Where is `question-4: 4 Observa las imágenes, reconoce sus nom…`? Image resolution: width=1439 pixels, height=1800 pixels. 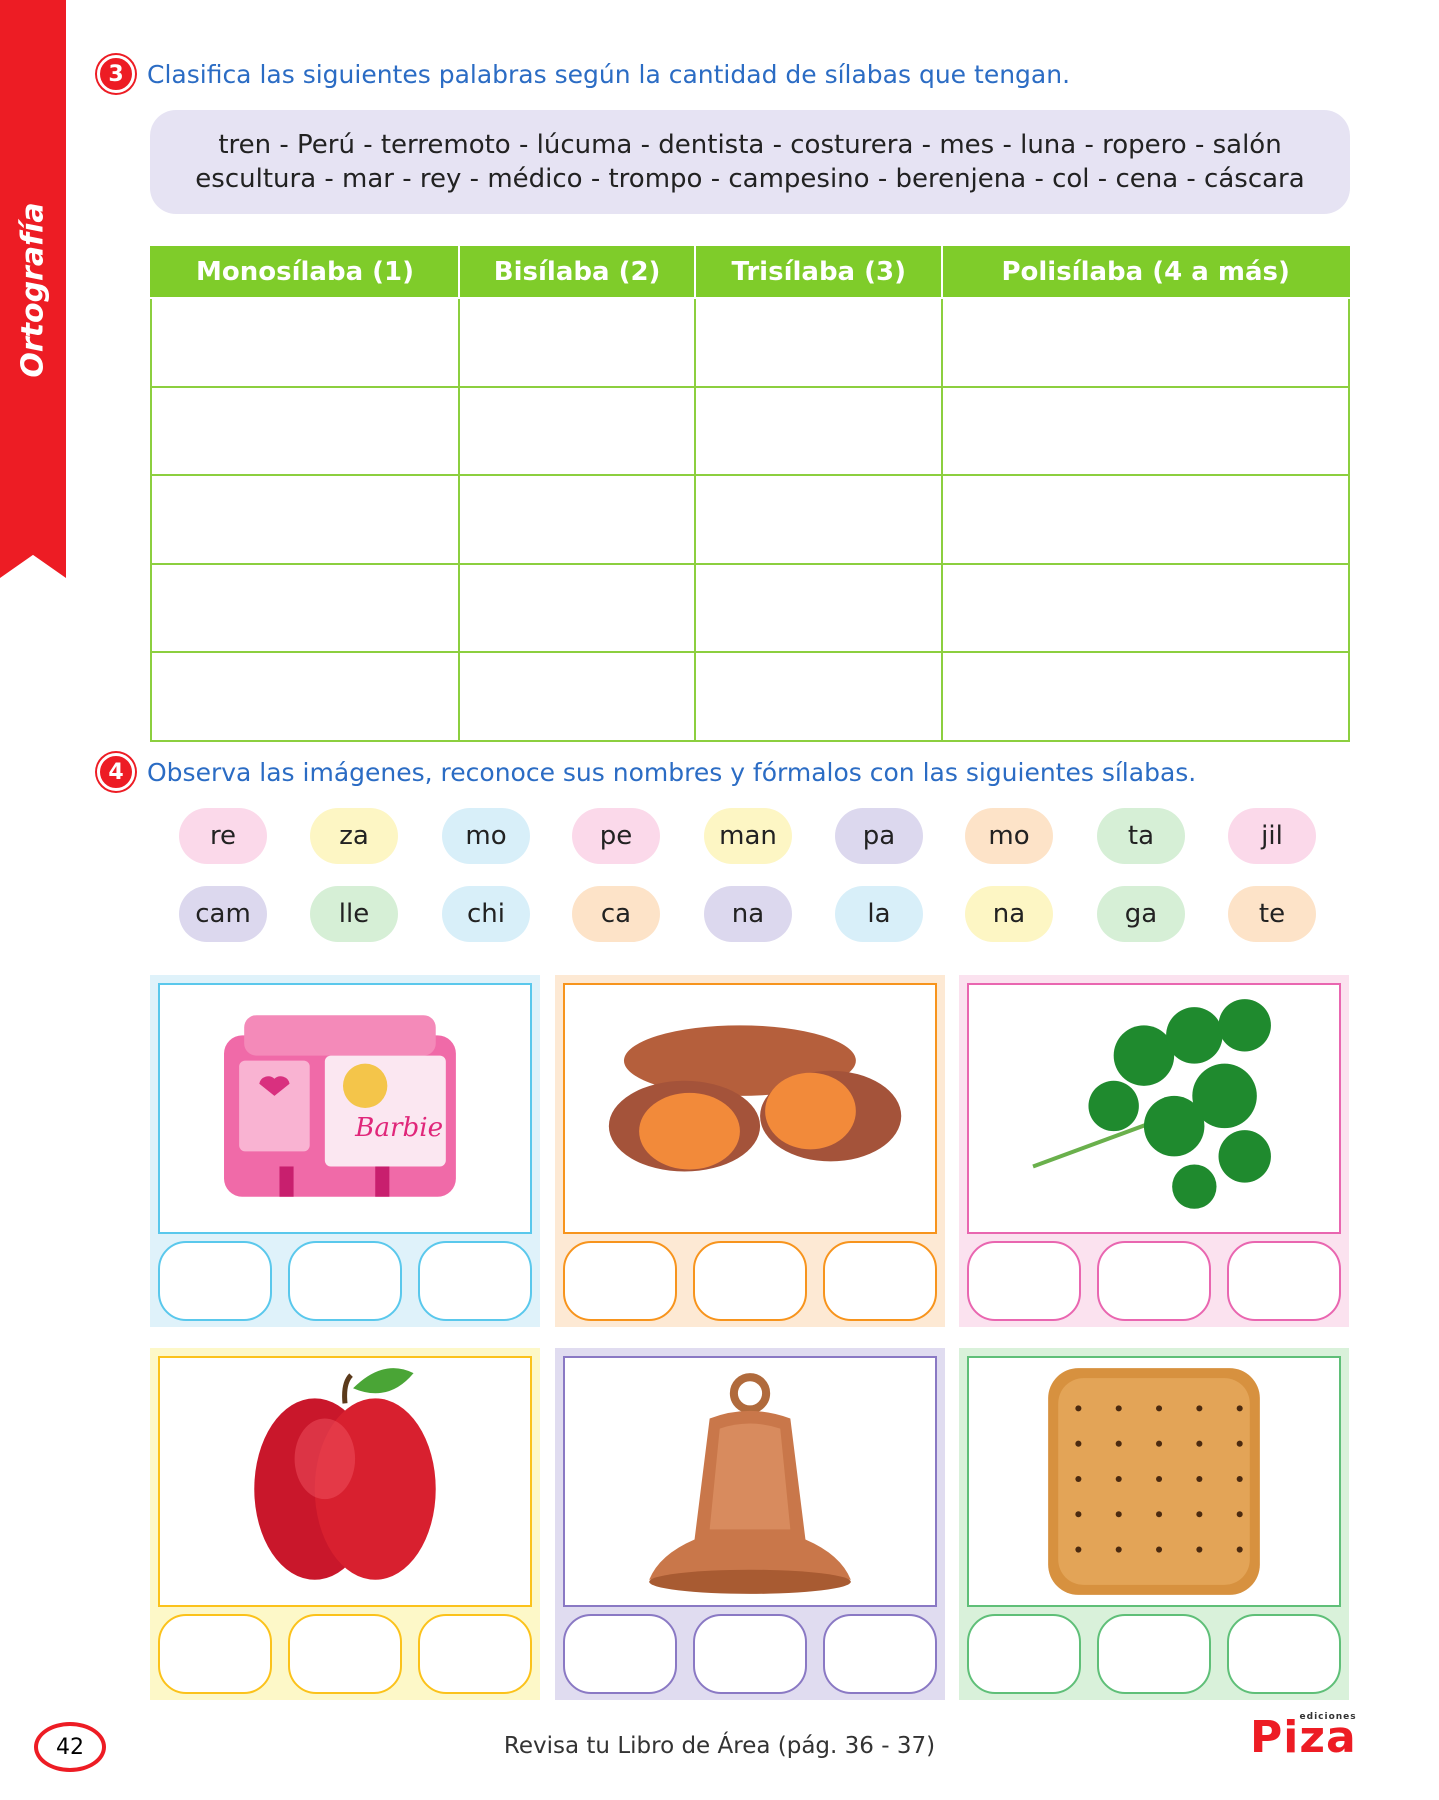 question-4: 4 Observa las imágenes, reconoce sus nom… is located at coordinates (646, 772).